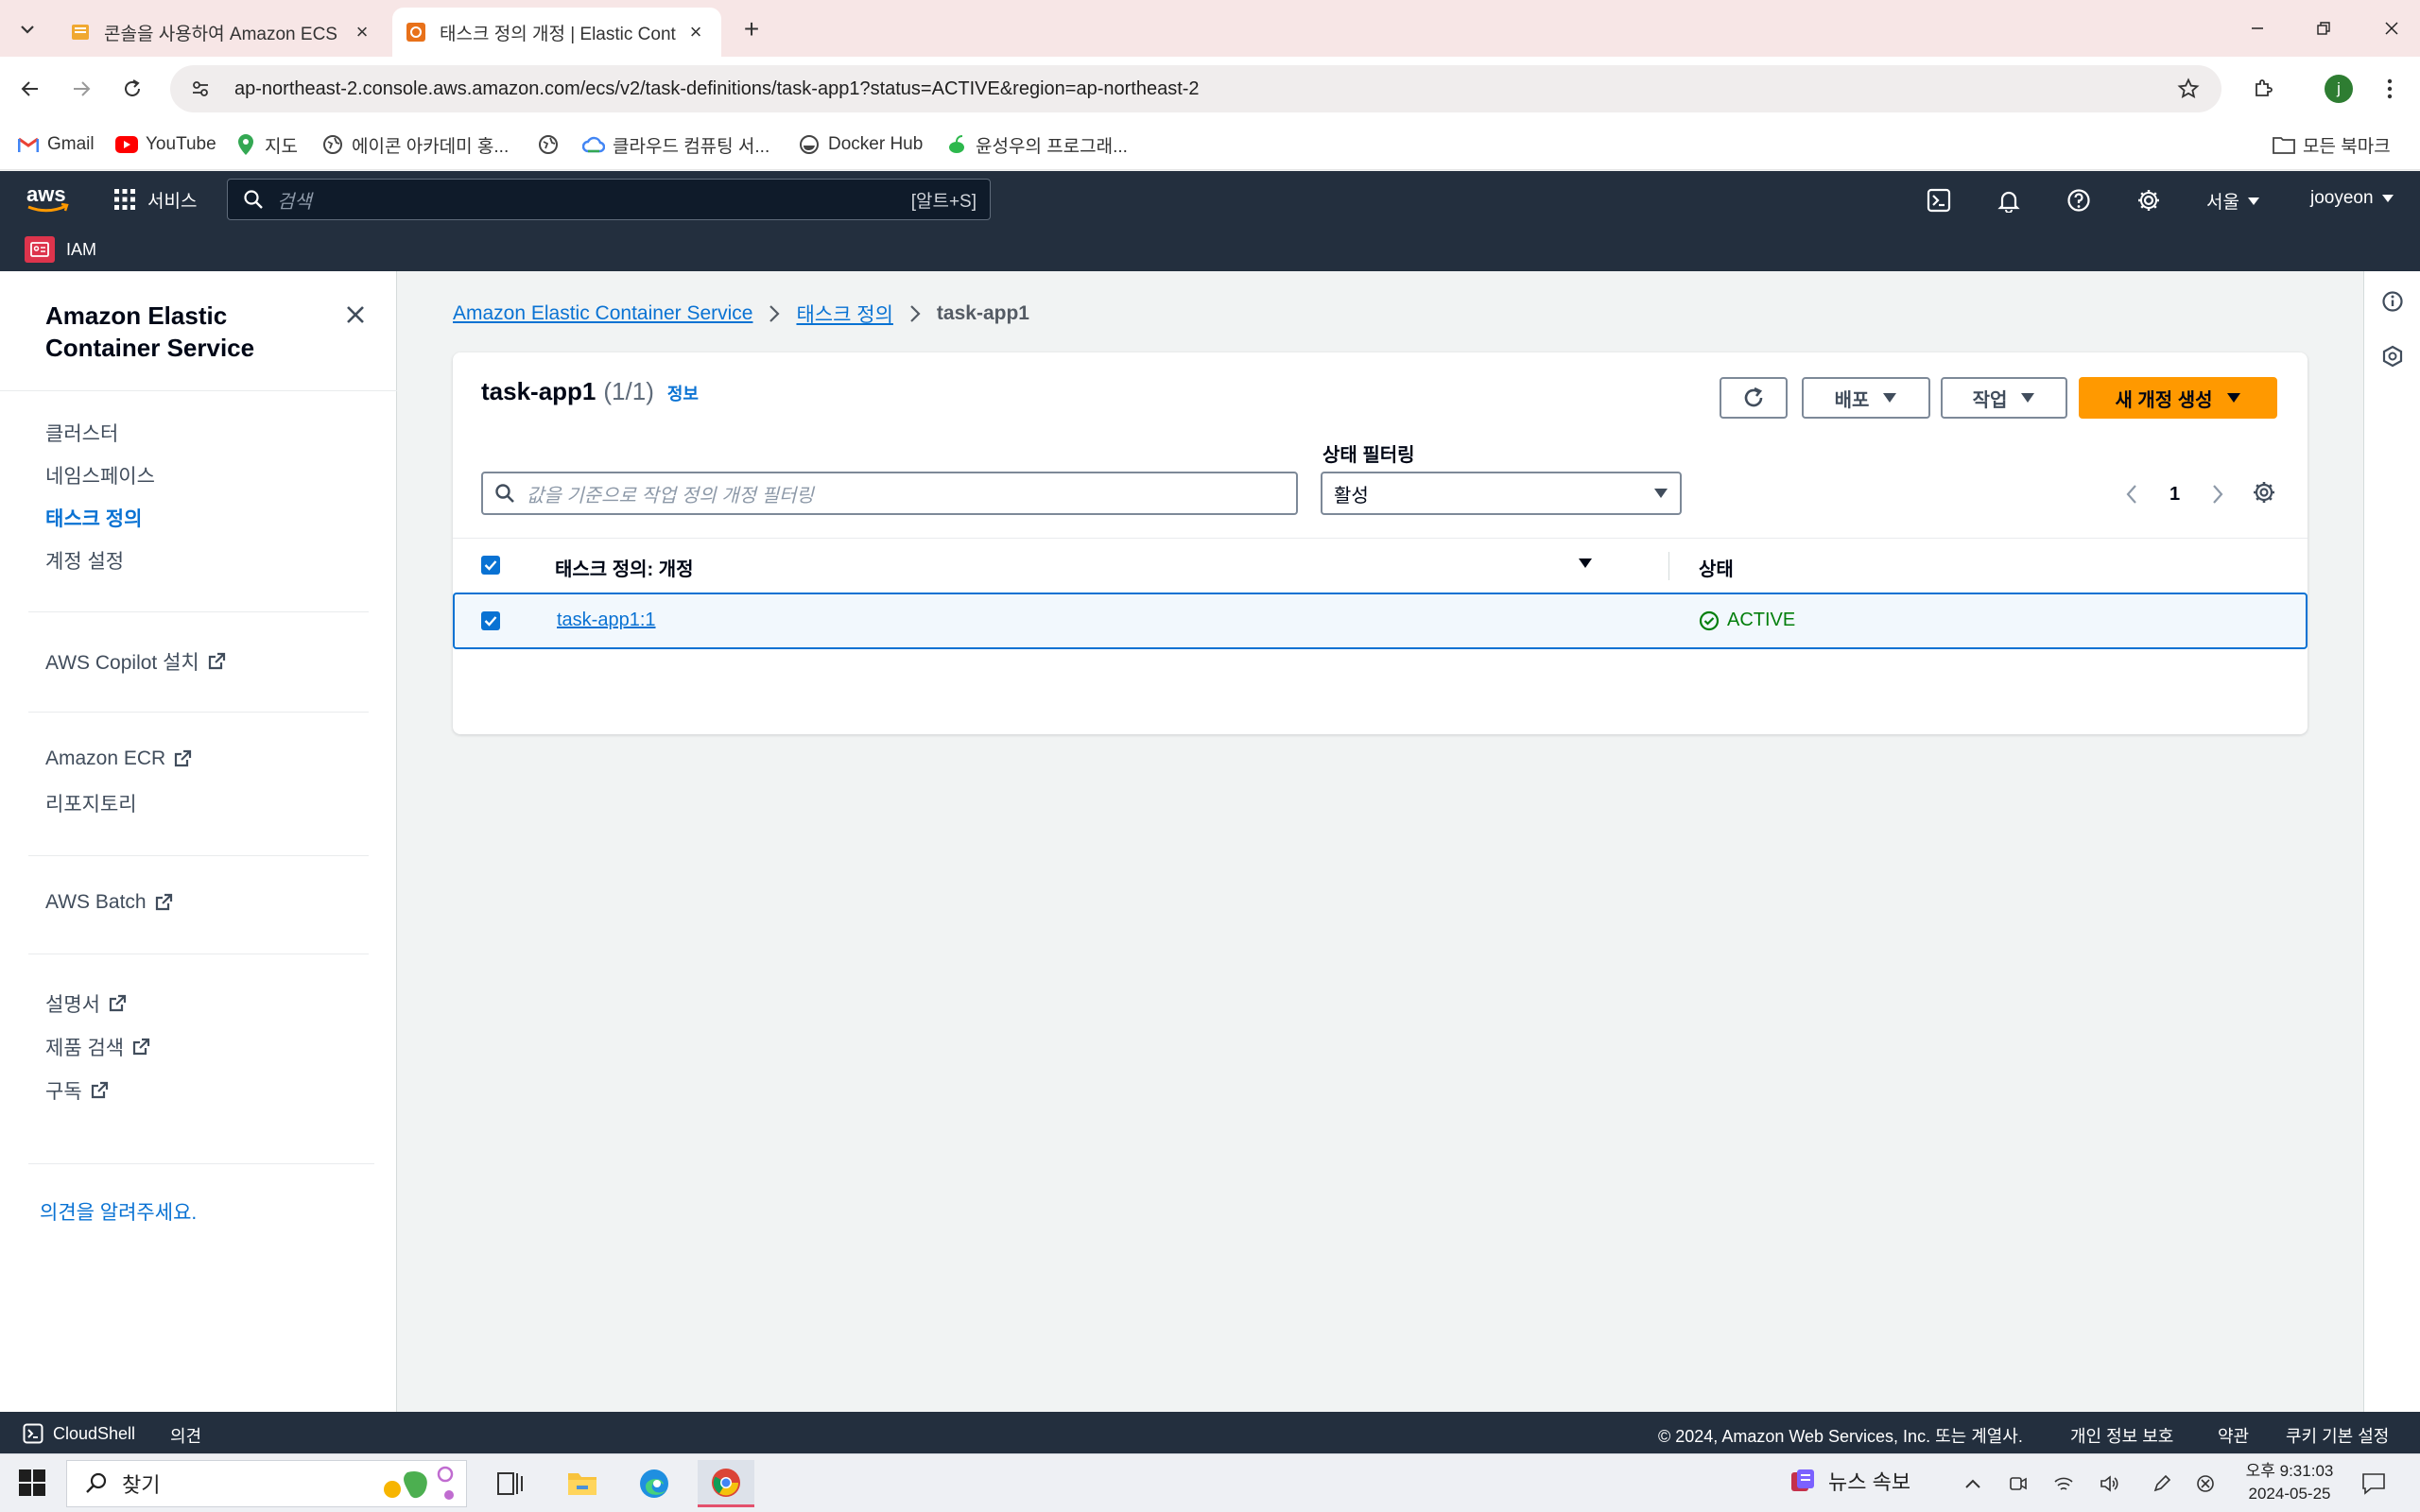  What do you see at coordinates (2257, 28) in the screenshot?
I see `minimize-window-button` at bounding box center [2257, 28].